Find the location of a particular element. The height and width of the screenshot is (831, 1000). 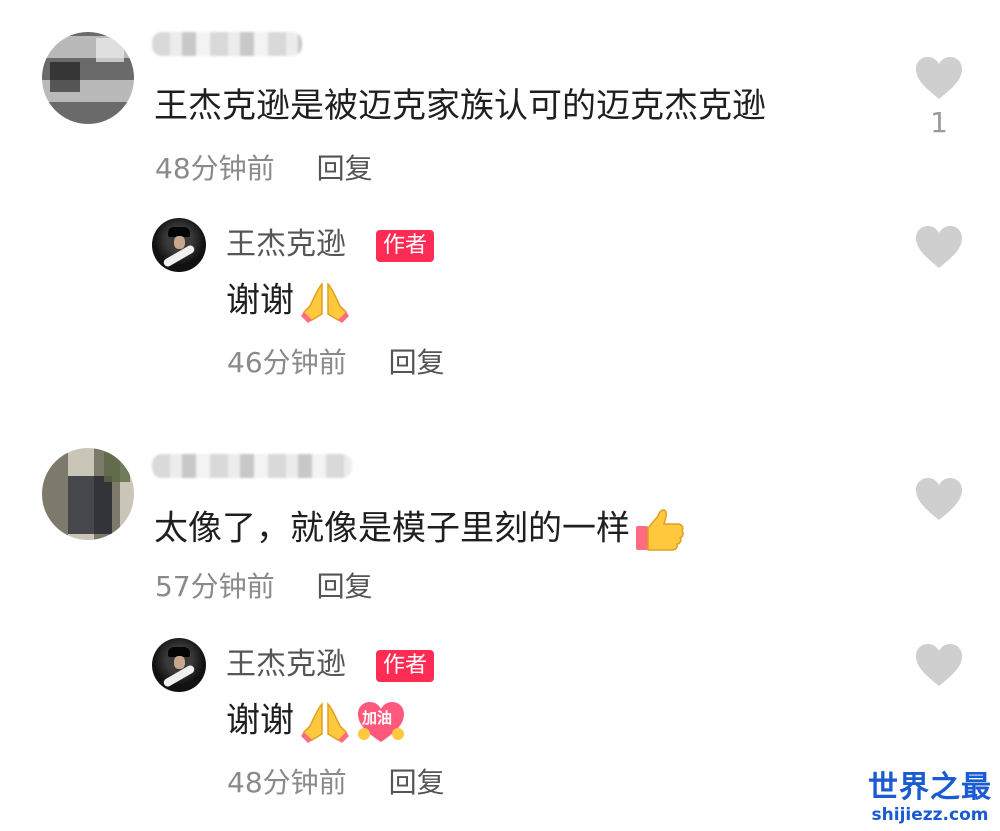

reply-time: 48分钟前 is located at coordinates (287, 782).